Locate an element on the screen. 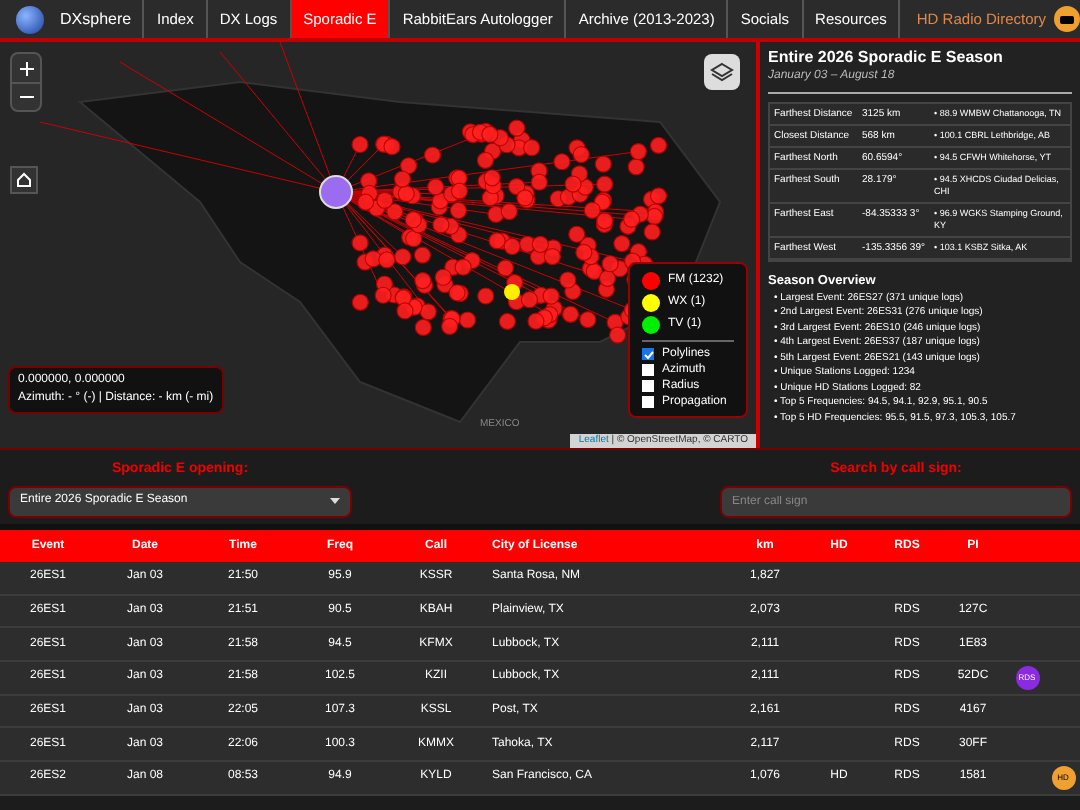 This screenshot has width=1080, height=810. home-icon is located at coordinates (24, 180).